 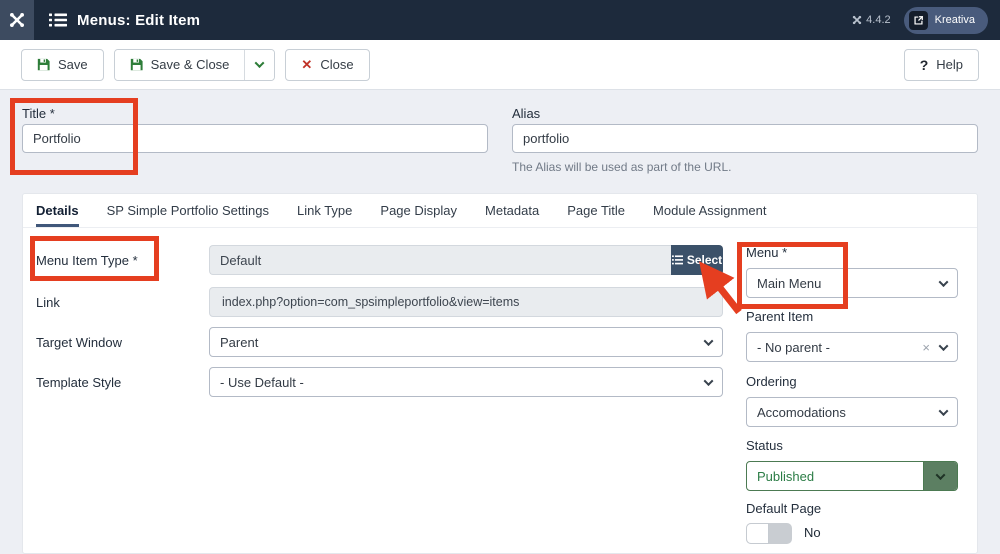 I want to click on status-caret-box, so click(x=940, y=476).